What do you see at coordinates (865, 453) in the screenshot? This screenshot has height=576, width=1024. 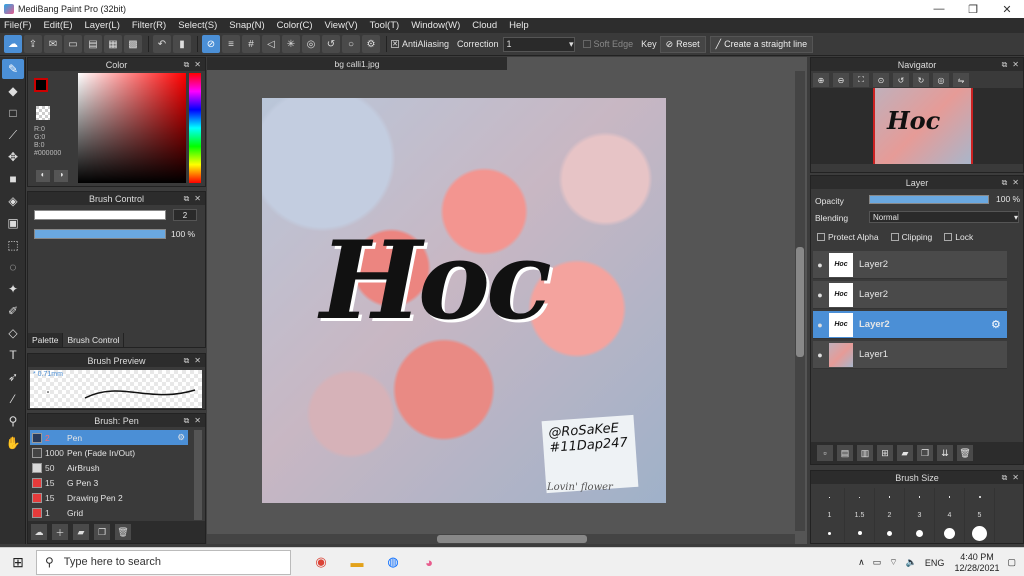 I see `new-8bit-layer-icon: ▥` at bounding box center [865, 453].